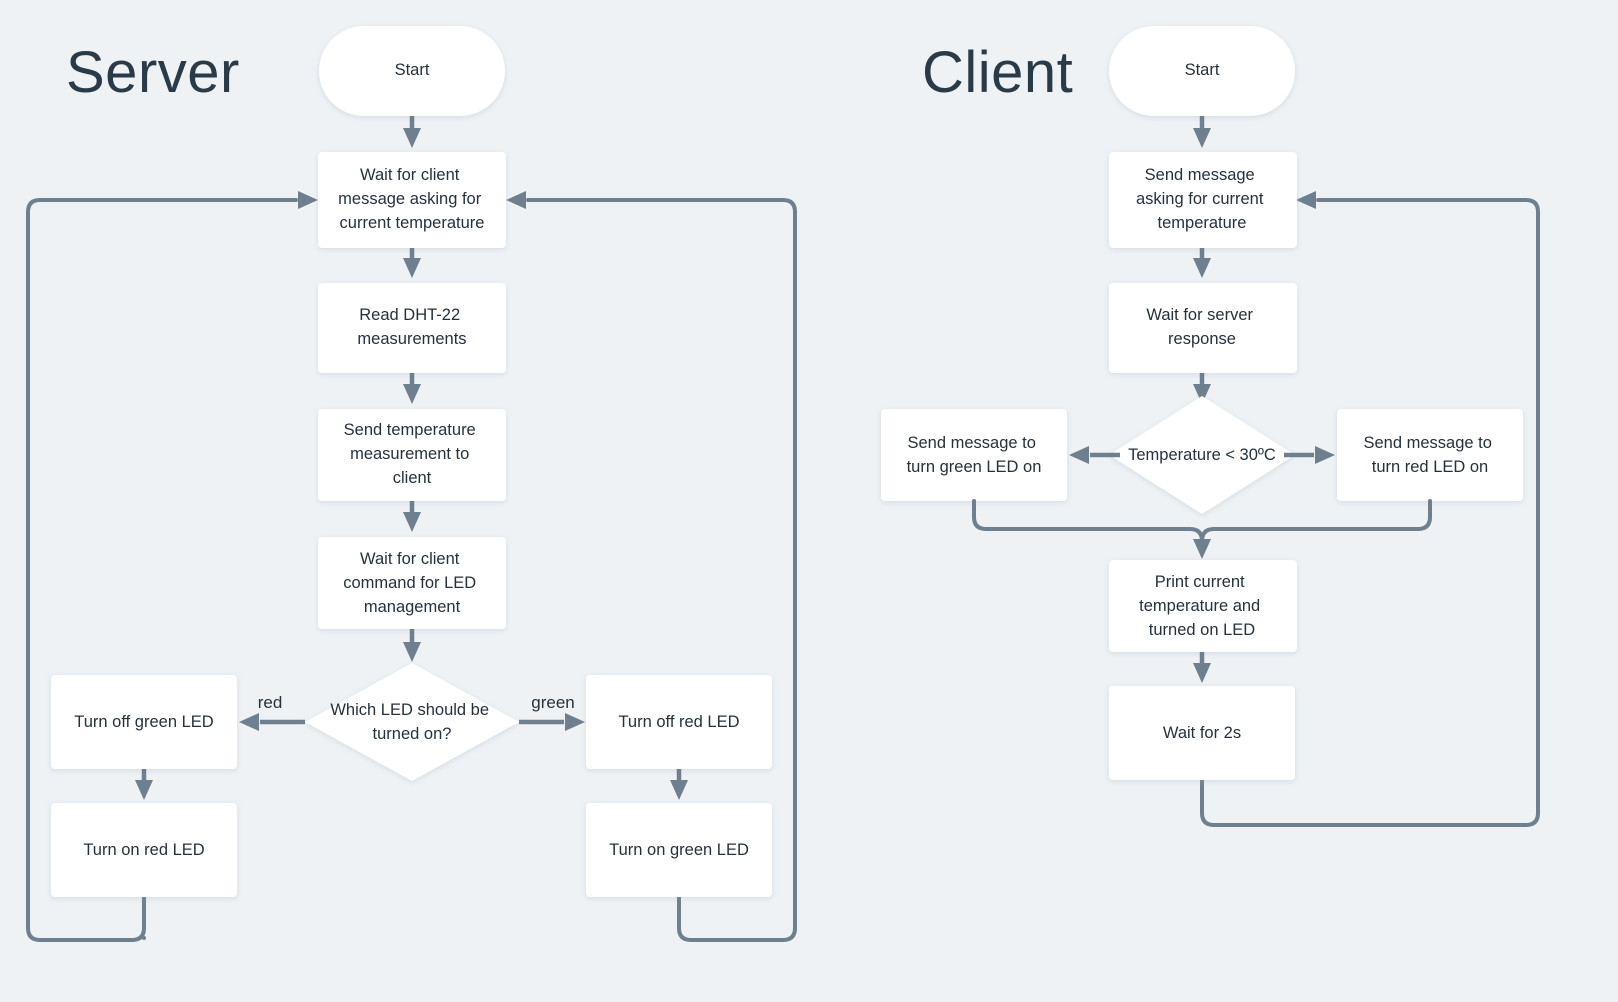 This screenshot has height=1002, width=1618. Describe the element at coordinates (997, 72) in the screenshot. I see `client-lane-title: Client` at that location.